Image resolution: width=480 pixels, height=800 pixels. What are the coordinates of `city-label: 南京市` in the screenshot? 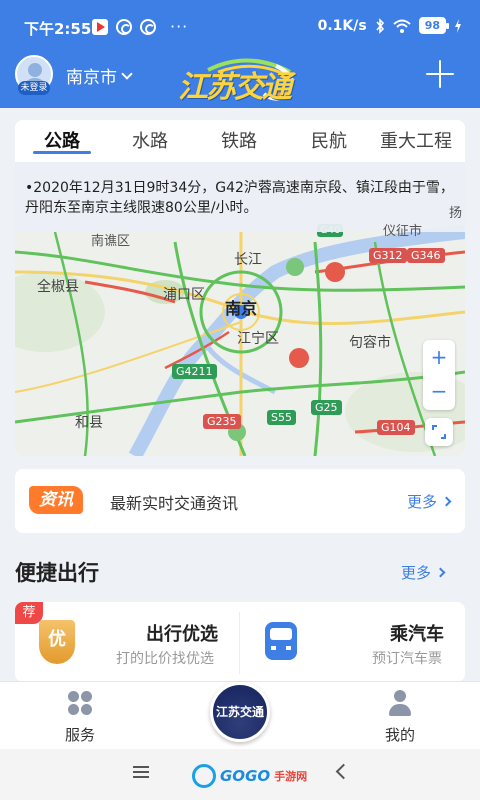 It's located at (91, 78).